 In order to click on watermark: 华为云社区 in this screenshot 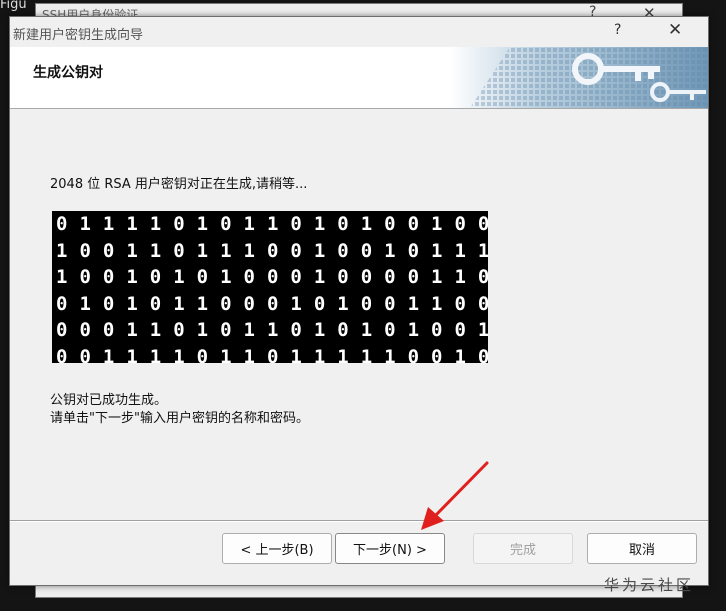, I will do `click(649, 585)`.